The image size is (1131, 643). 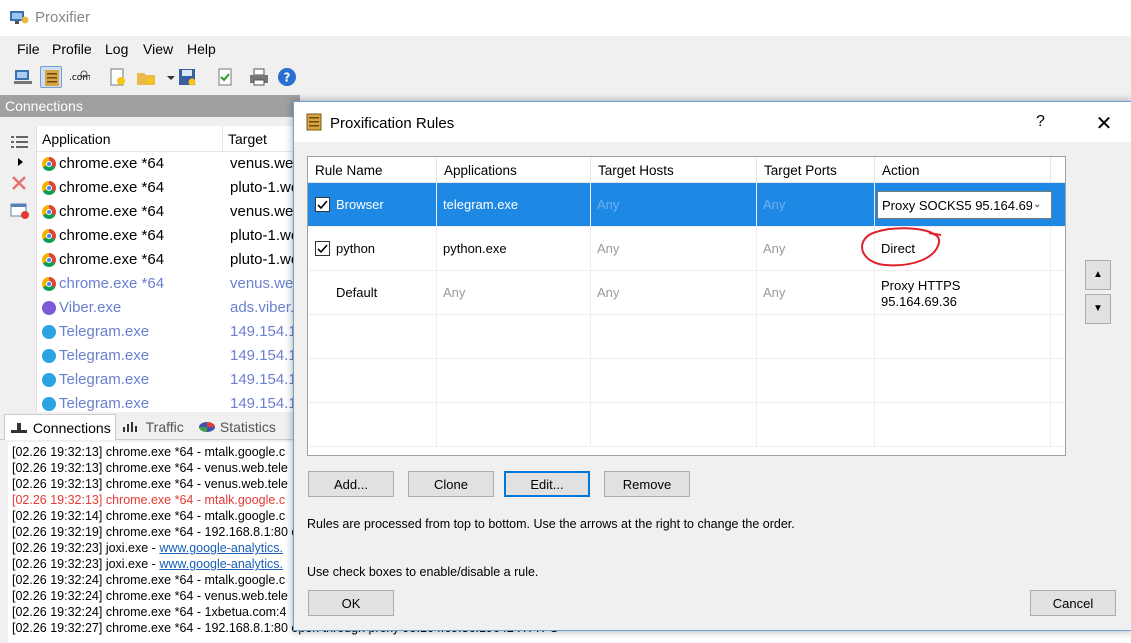 What do you see at coordinates (964, 205) in the screenshot?
I see `action-dropdown: Proxy SOCKS5 95.164.69. ⌄` at bounding box center [964, 205].